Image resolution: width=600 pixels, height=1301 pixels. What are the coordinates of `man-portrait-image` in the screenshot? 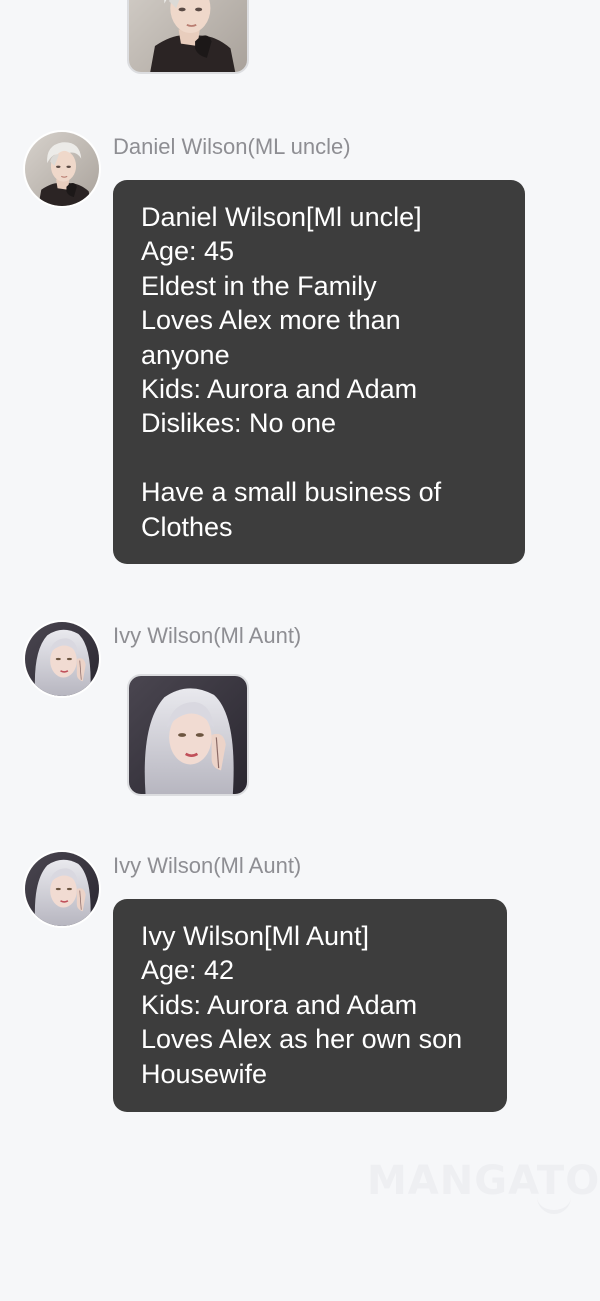 It's located at (188, 36).